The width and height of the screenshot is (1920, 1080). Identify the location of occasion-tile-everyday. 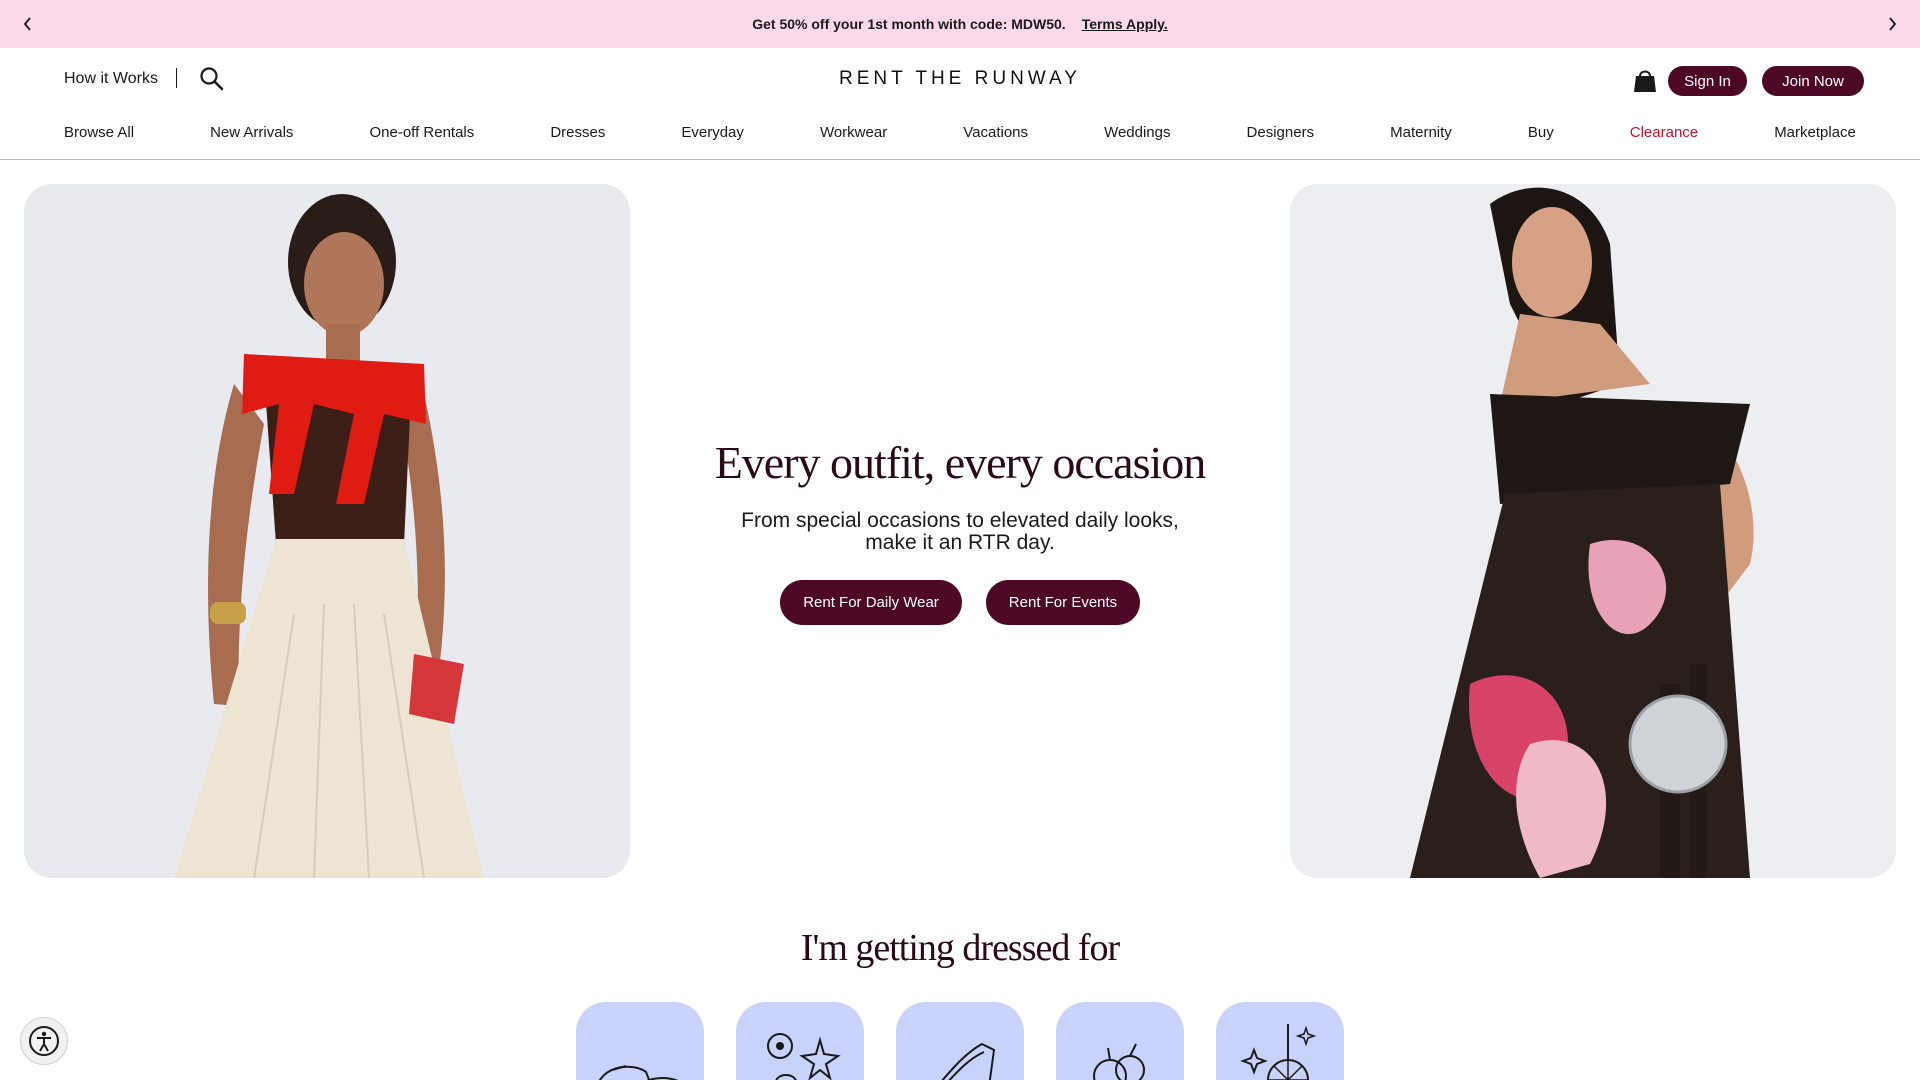
(640, 1041).